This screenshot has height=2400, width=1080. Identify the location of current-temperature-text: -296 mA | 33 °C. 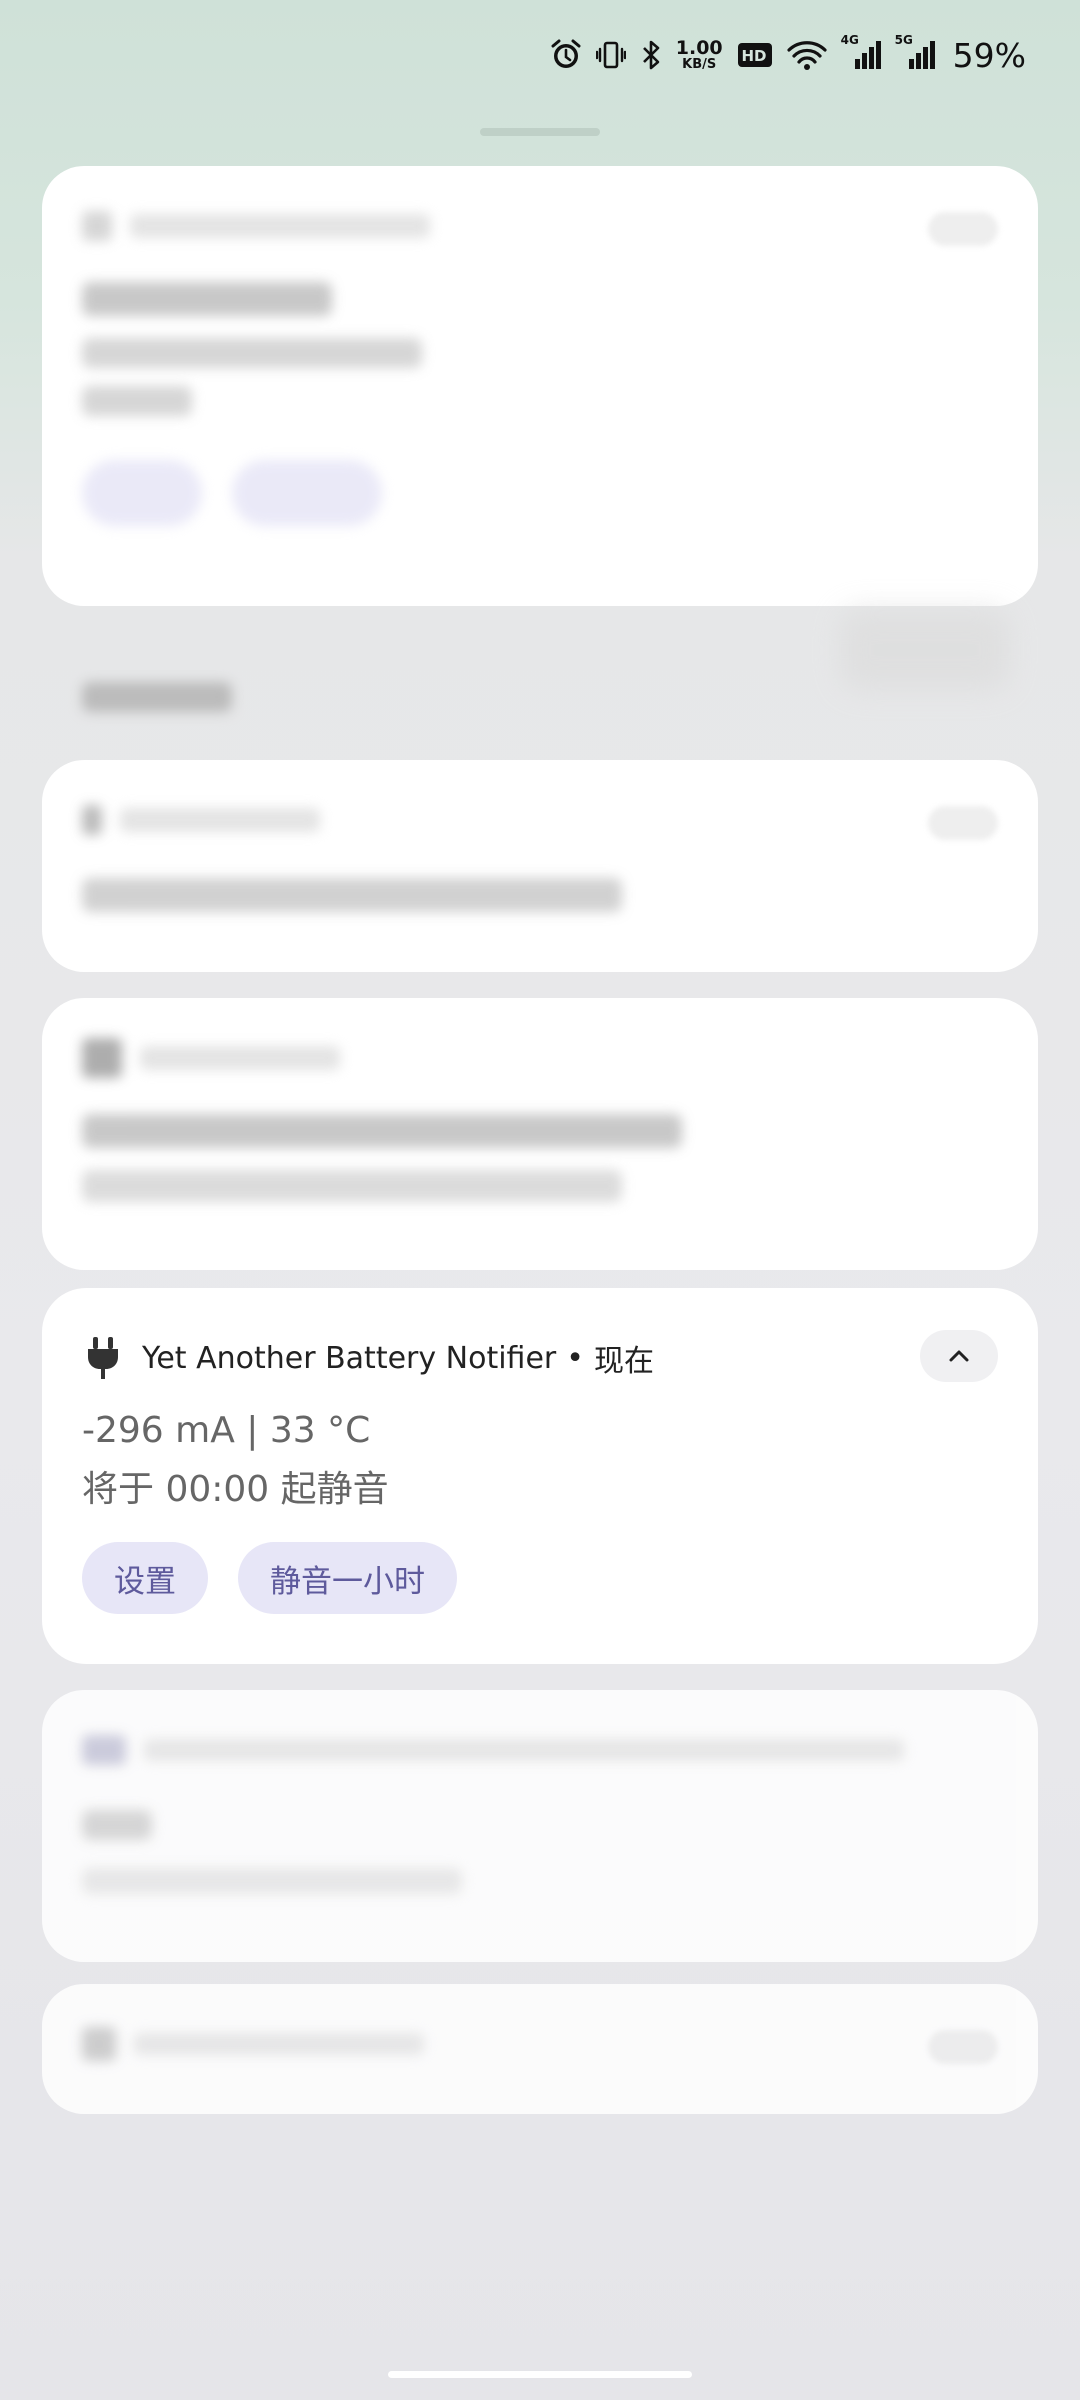
(226, 1430).